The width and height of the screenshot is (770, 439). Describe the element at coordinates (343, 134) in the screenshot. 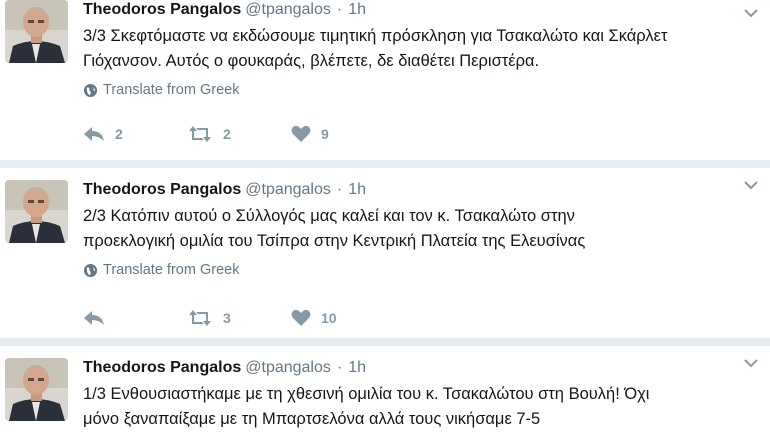

I see `like-button: 9` at that location.